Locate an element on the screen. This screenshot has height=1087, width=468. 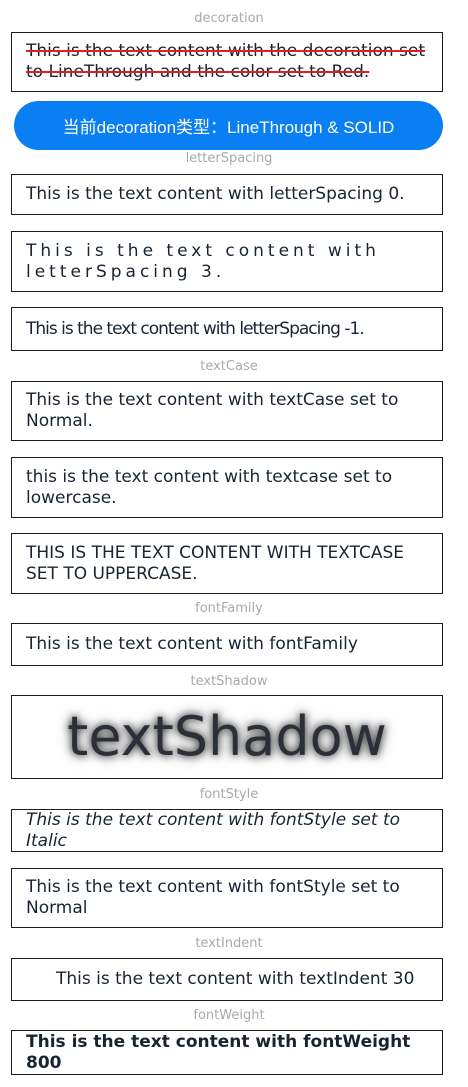
text-shadow-box: textShadow is located at coordinates (227, 737).